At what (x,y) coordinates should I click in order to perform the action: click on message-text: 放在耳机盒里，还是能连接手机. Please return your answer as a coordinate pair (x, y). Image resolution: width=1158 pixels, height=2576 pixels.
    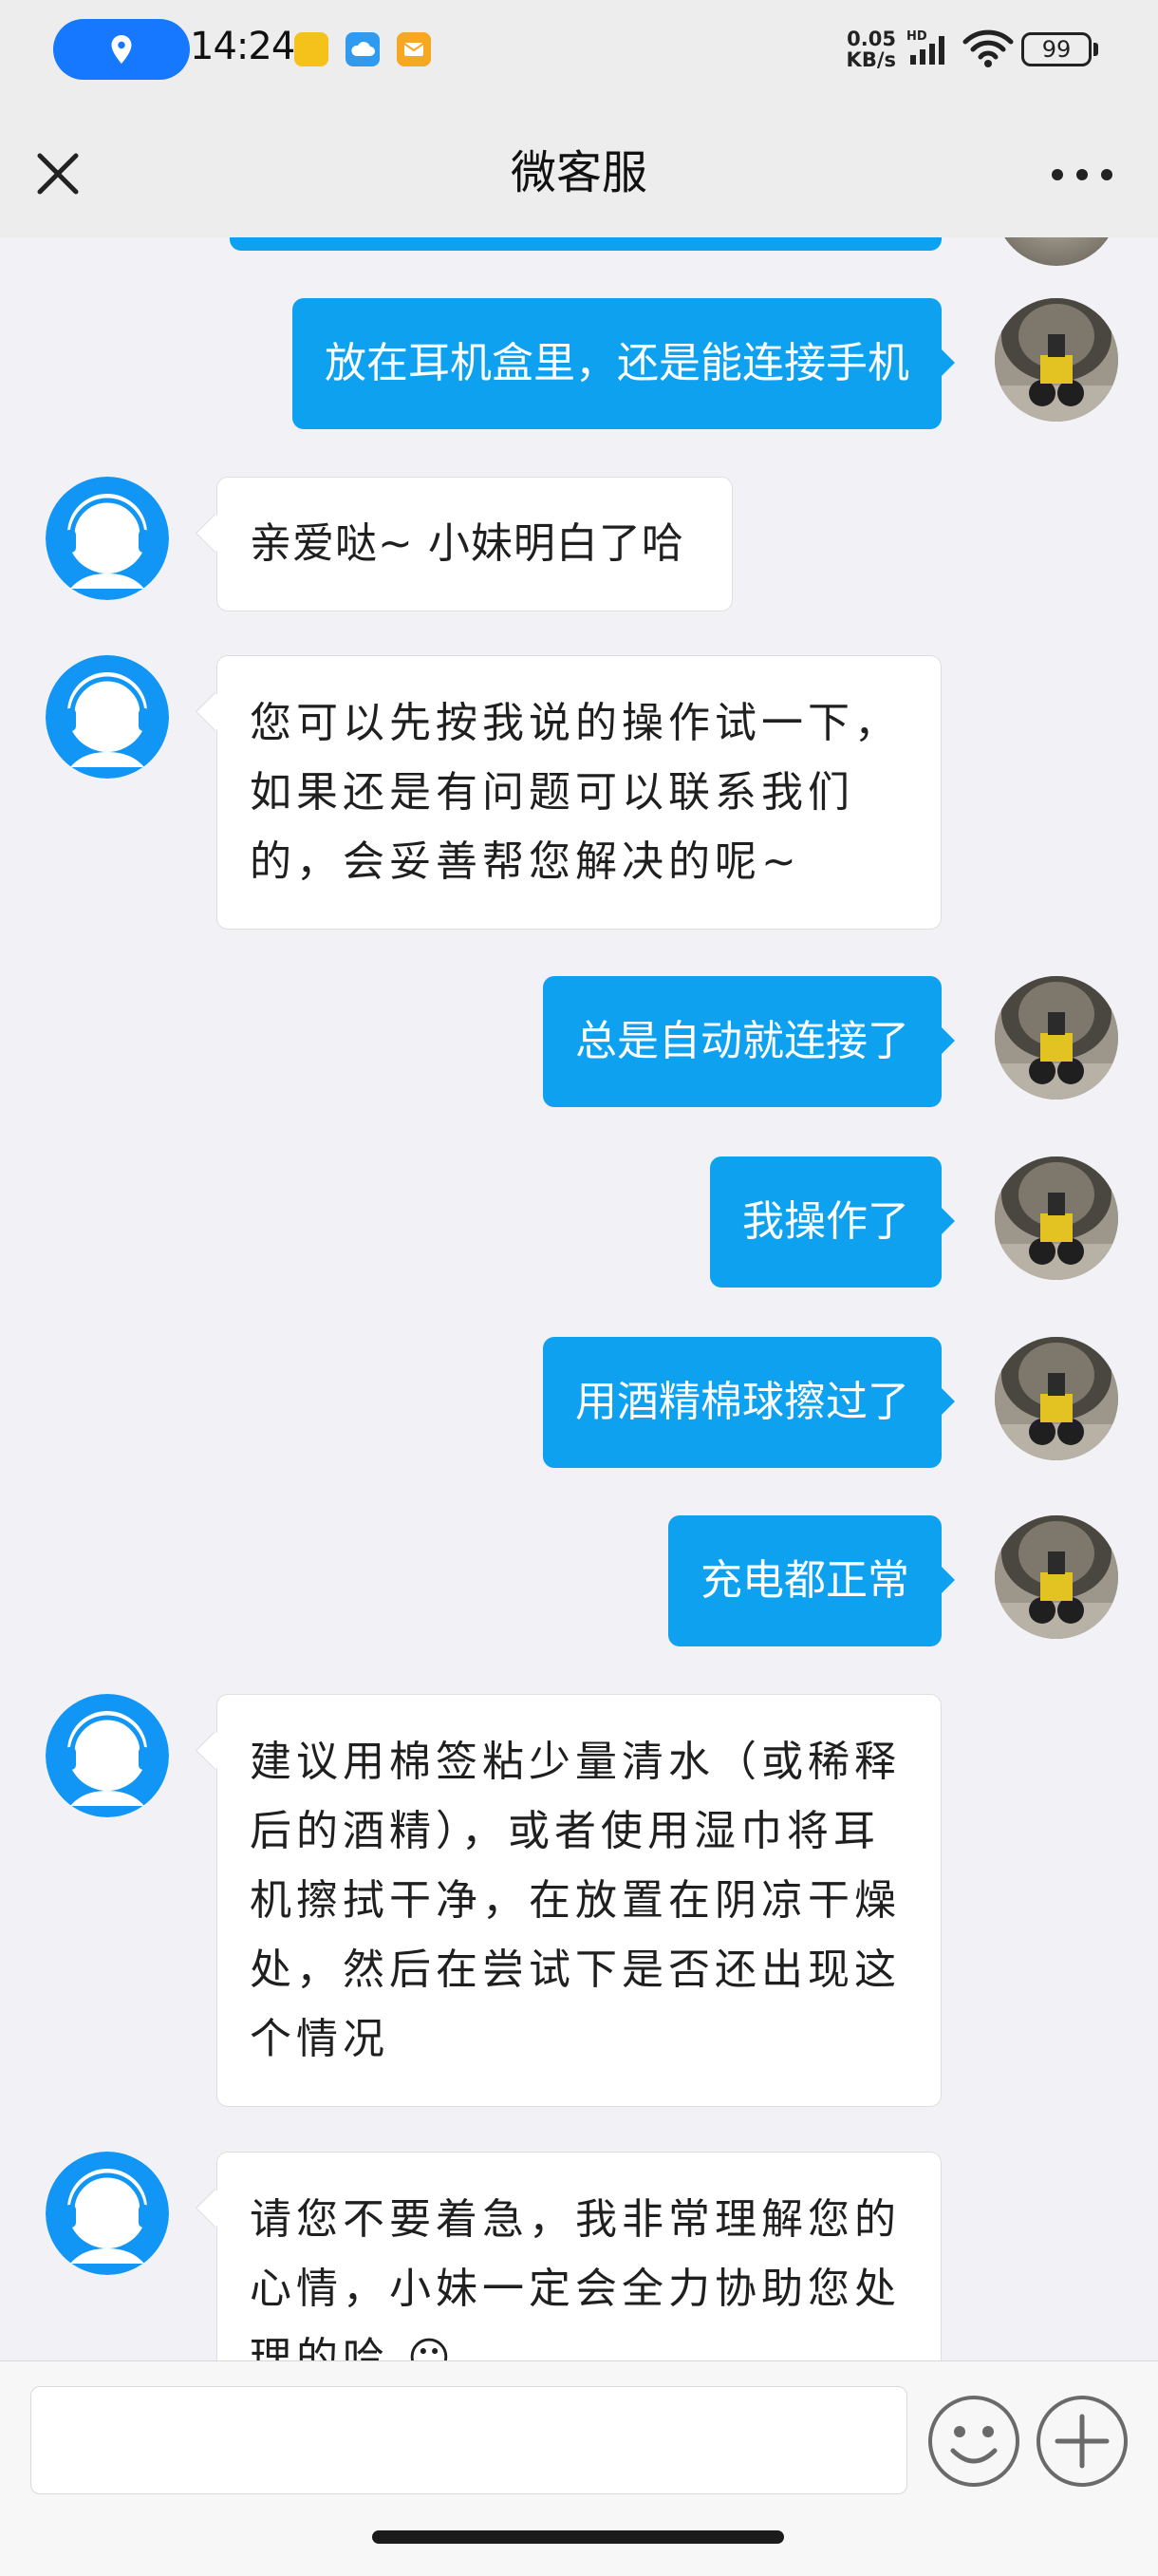
    Looking at the image, I should click on (617, 363).